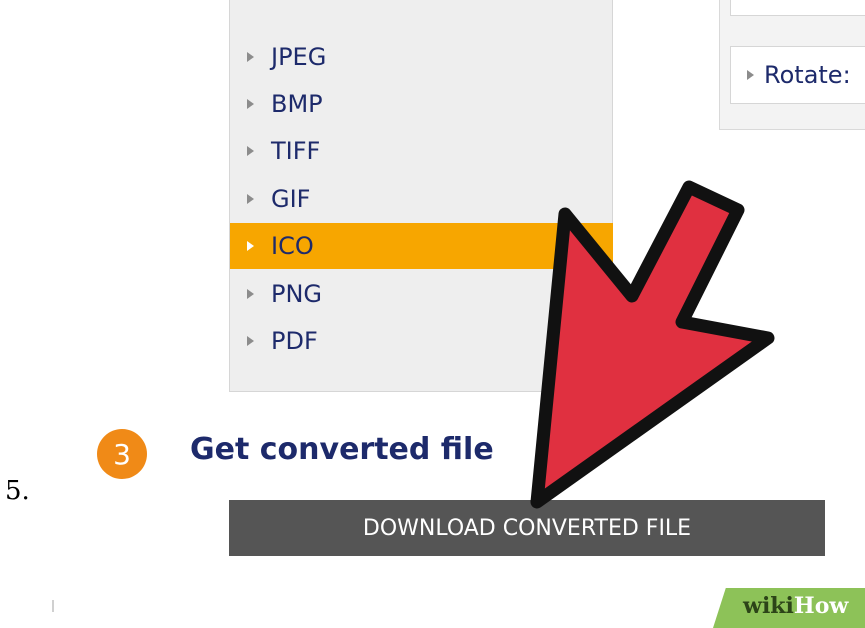 This screenshot has width=865, height=628. What do you see at coordinates (421, 151) in the screenshot?
I see `format-item-tiff: TIFF` at bounding box center [421, 151].